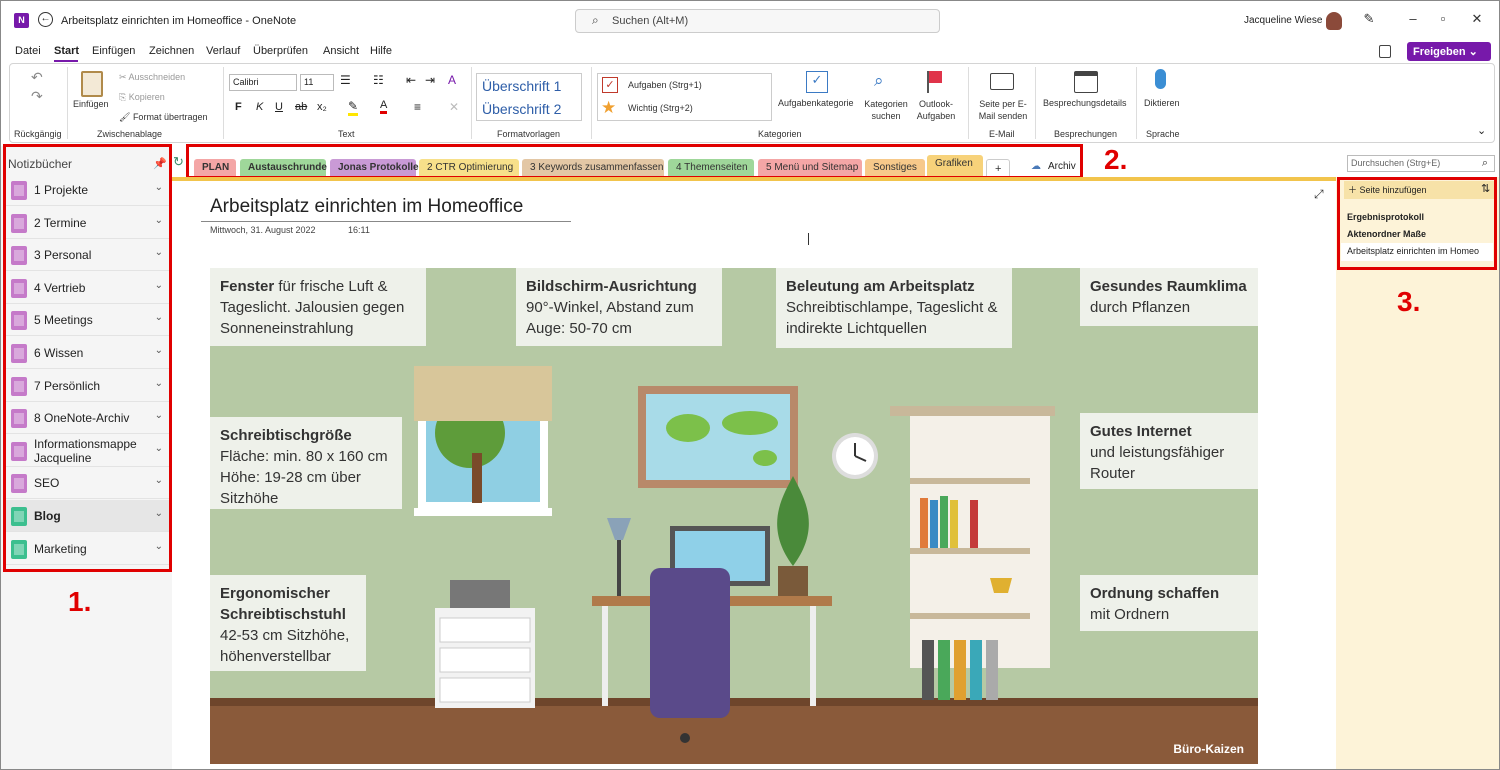  What do you see at coordinates (1155, 593) in the screenshot?
I see `info-card-title: Ordnung schaffen` at bounding box center [1155, 593].